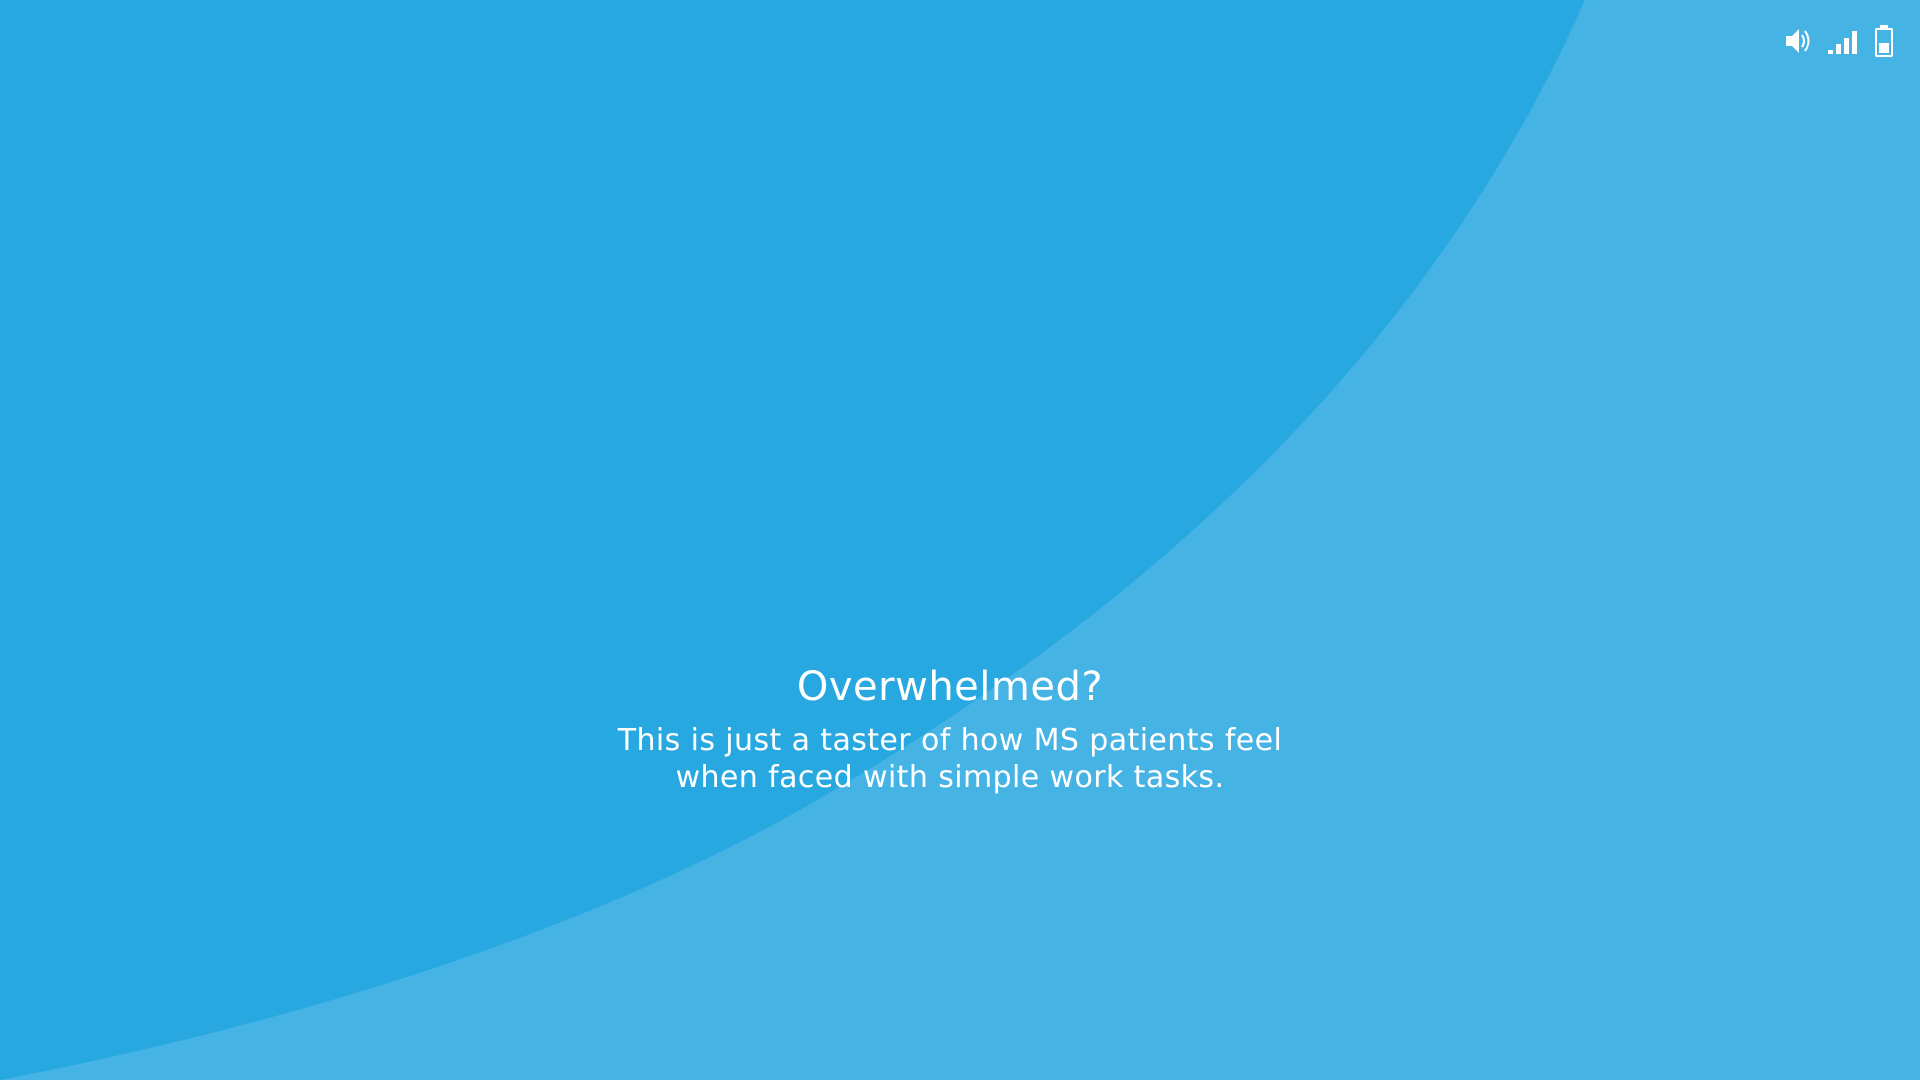 The width and height of the screenshot is (1920, 1080). I want to click on volume-icon, so click(1799, 41).